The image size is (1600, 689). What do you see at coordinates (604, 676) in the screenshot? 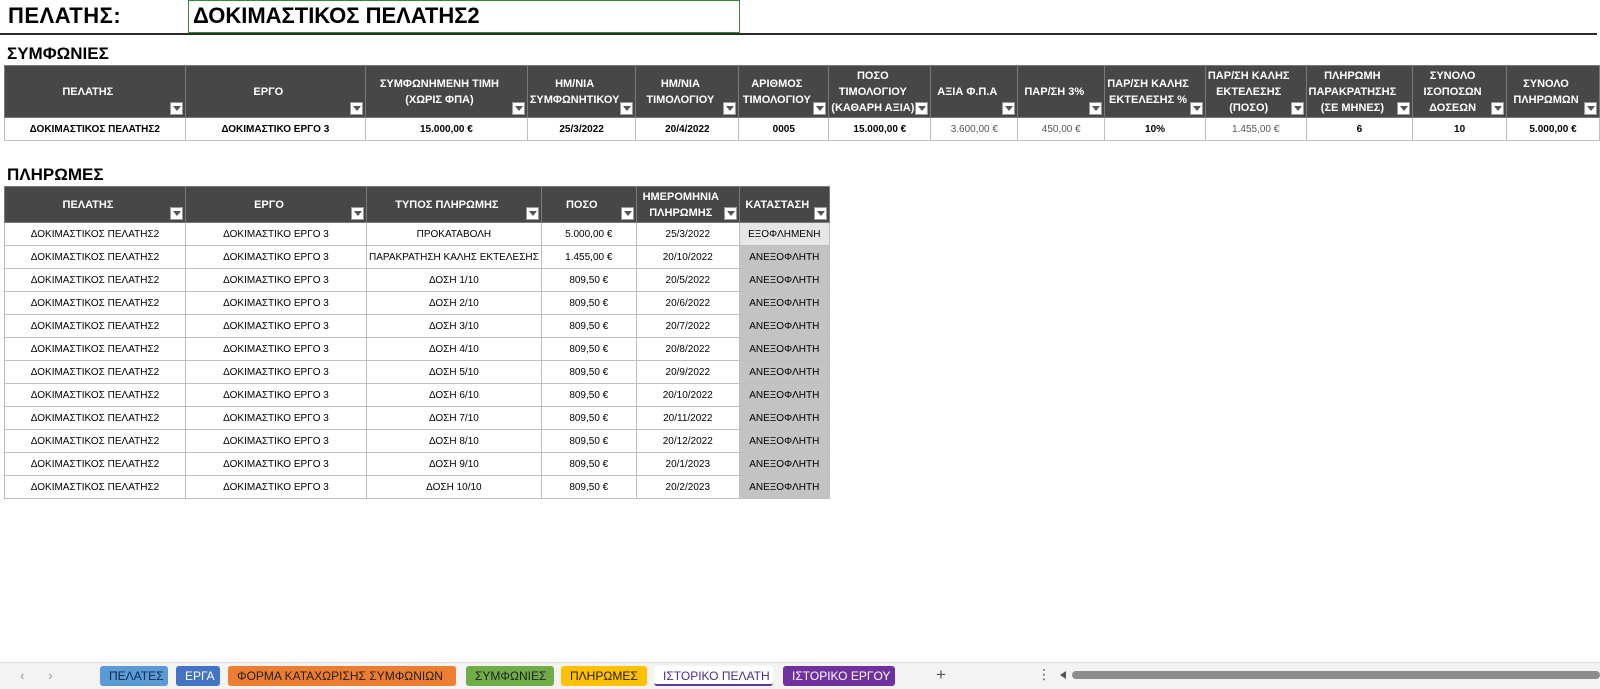
I see `sheet-tab-4: ΠΛΗΡΩΜΕΣ` at bounding box center [604, 676].